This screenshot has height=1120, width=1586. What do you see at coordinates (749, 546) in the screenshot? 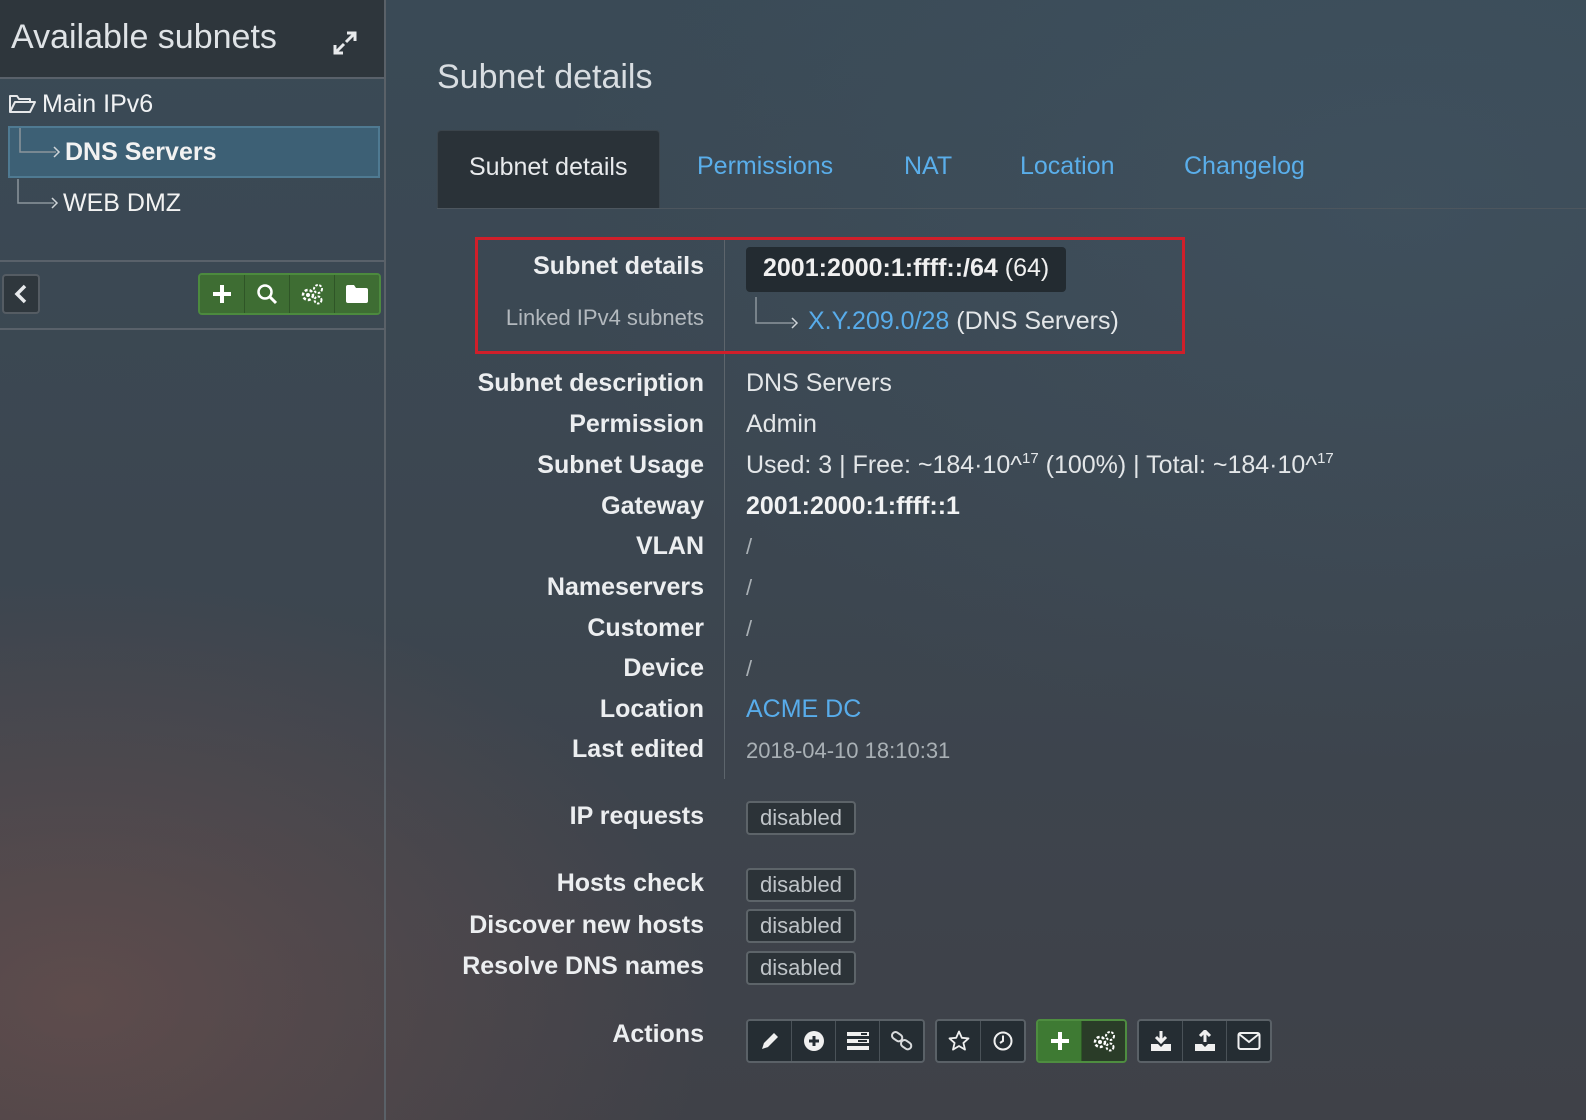
I see `vlan-value: /` at bounding box center [749, 546].